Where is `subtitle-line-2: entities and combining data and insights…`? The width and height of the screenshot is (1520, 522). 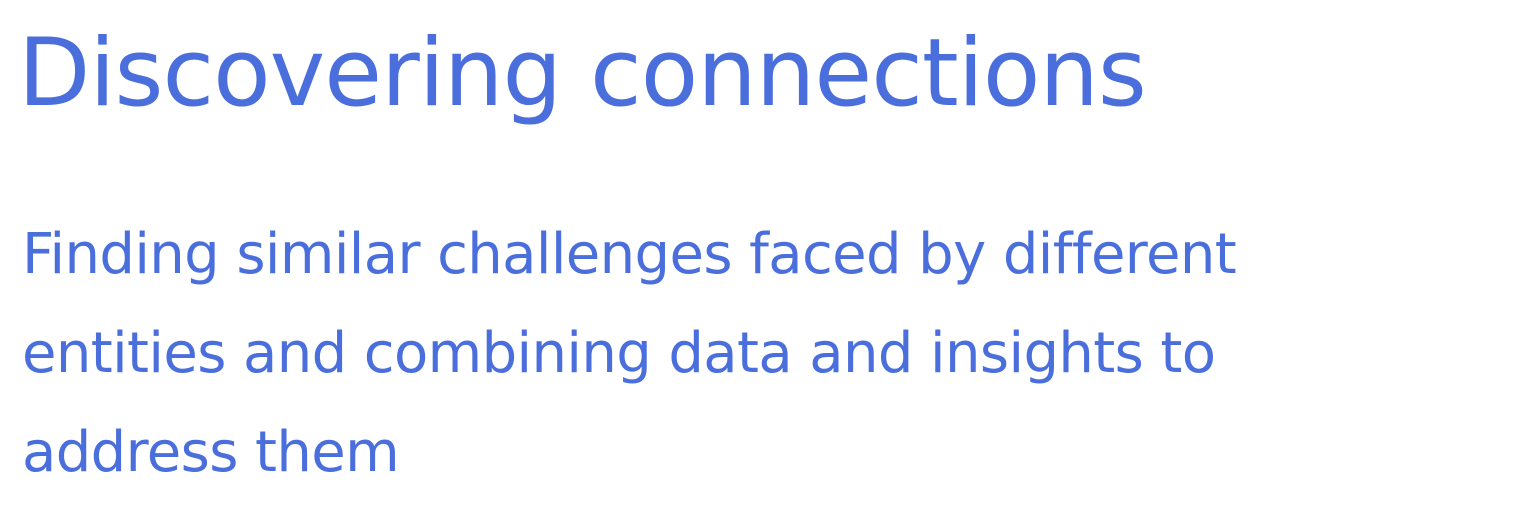 subtitle-line-2: entities and combining data and insights… is located at coordinates (619, 353).